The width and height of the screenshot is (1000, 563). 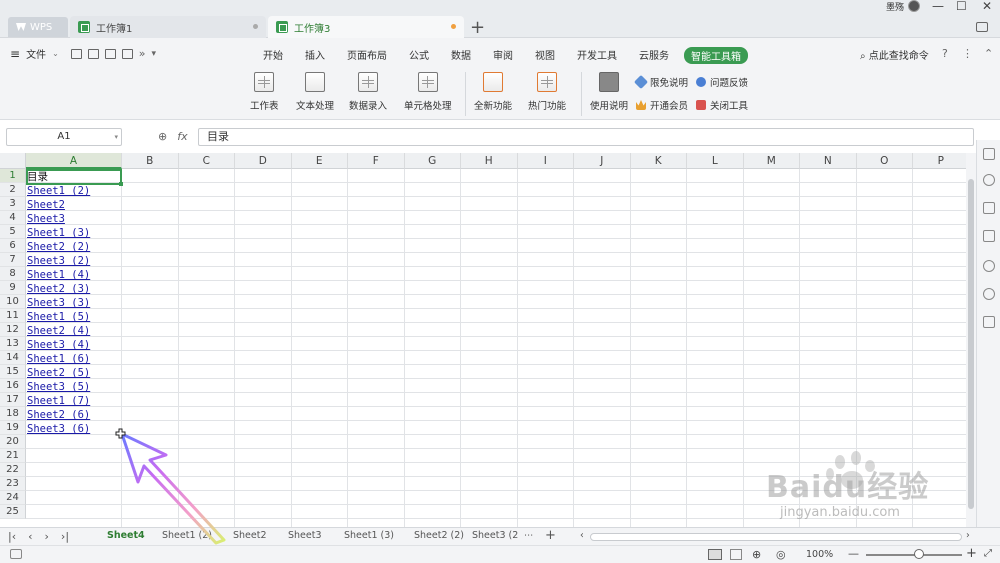 I want to click on hyperlink-cell: Sheet1 (3), so click(x=58, y=233).